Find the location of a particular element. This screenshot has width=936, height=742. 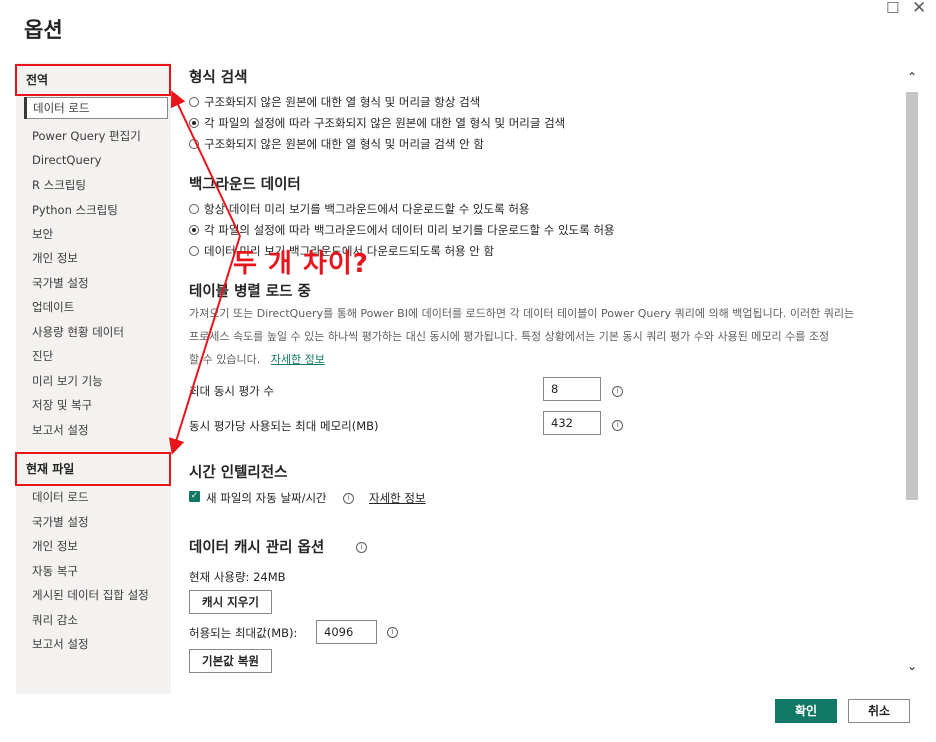

arrow-to-global is located at coordinates (205, 163).